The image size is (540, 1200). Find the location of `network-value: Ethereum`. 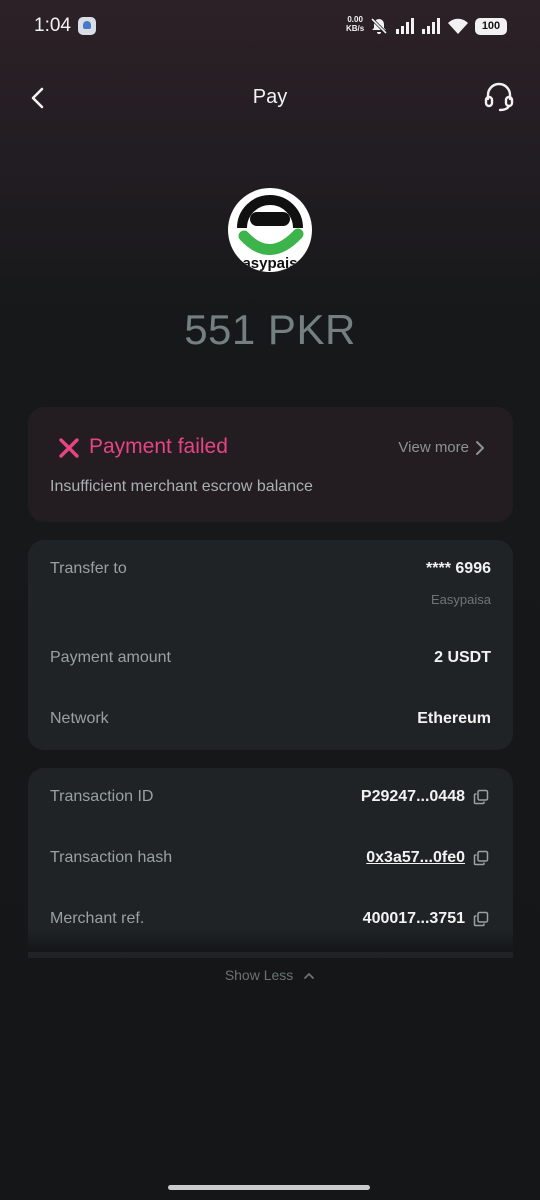

network-value: Ethereum is located at coordinates (454, 718).